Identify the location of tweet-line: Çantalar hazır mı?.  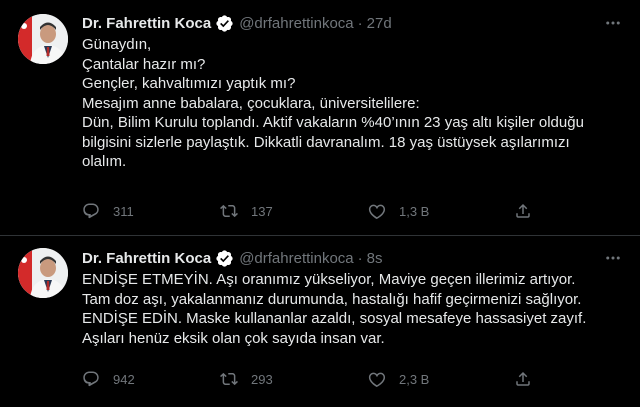
(144, 64).